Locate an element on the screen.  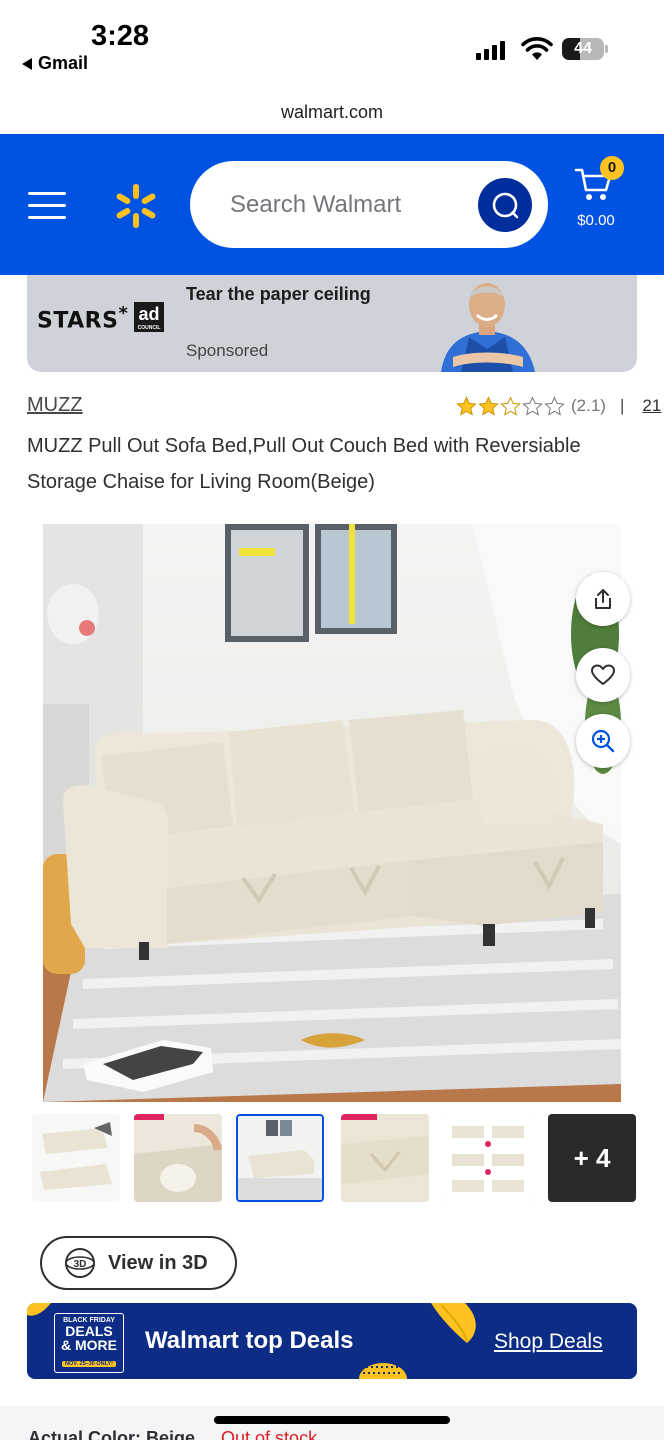
deals-title: Walmart top Deals is located at coordinates (249, 1340).